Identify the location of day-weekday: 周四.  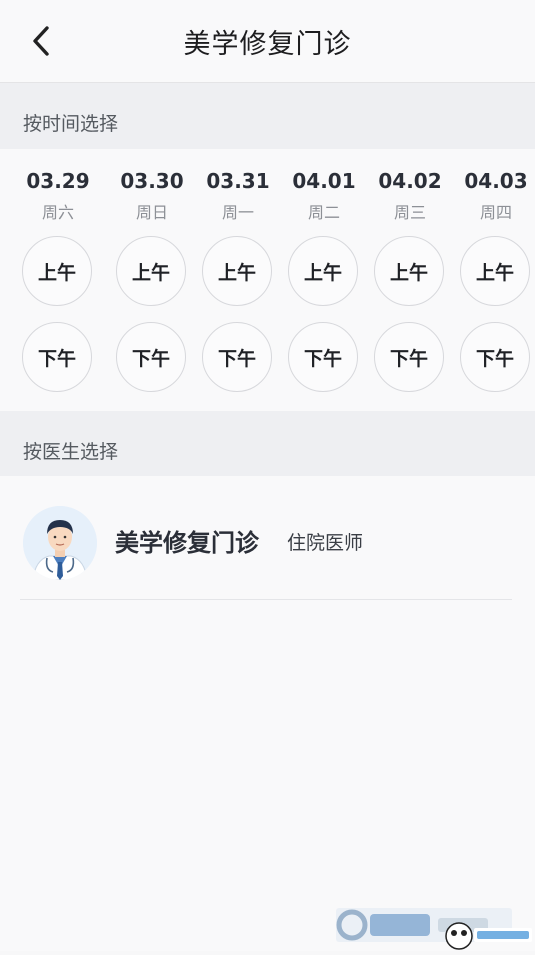
(495, 212).